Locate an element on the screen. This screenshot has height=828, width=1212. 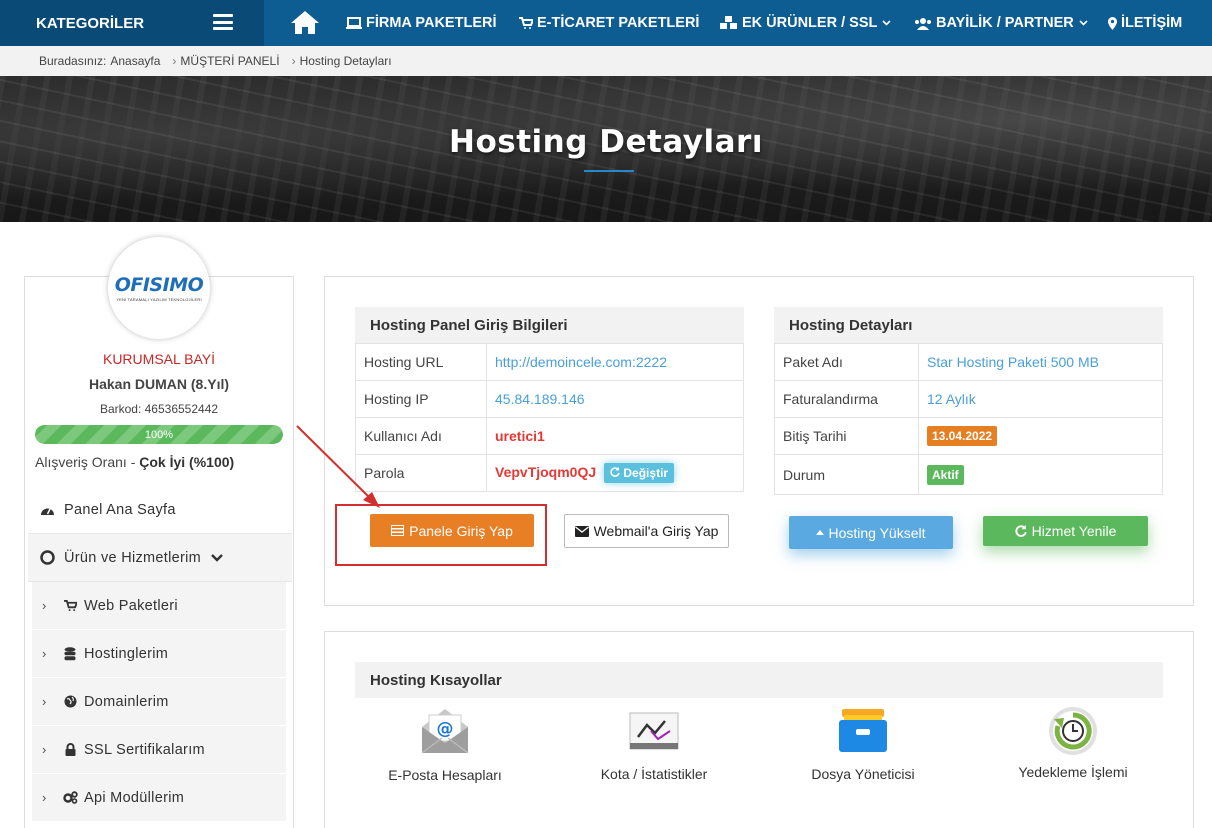
hamburger-icon is located at coordinates (223, 22).